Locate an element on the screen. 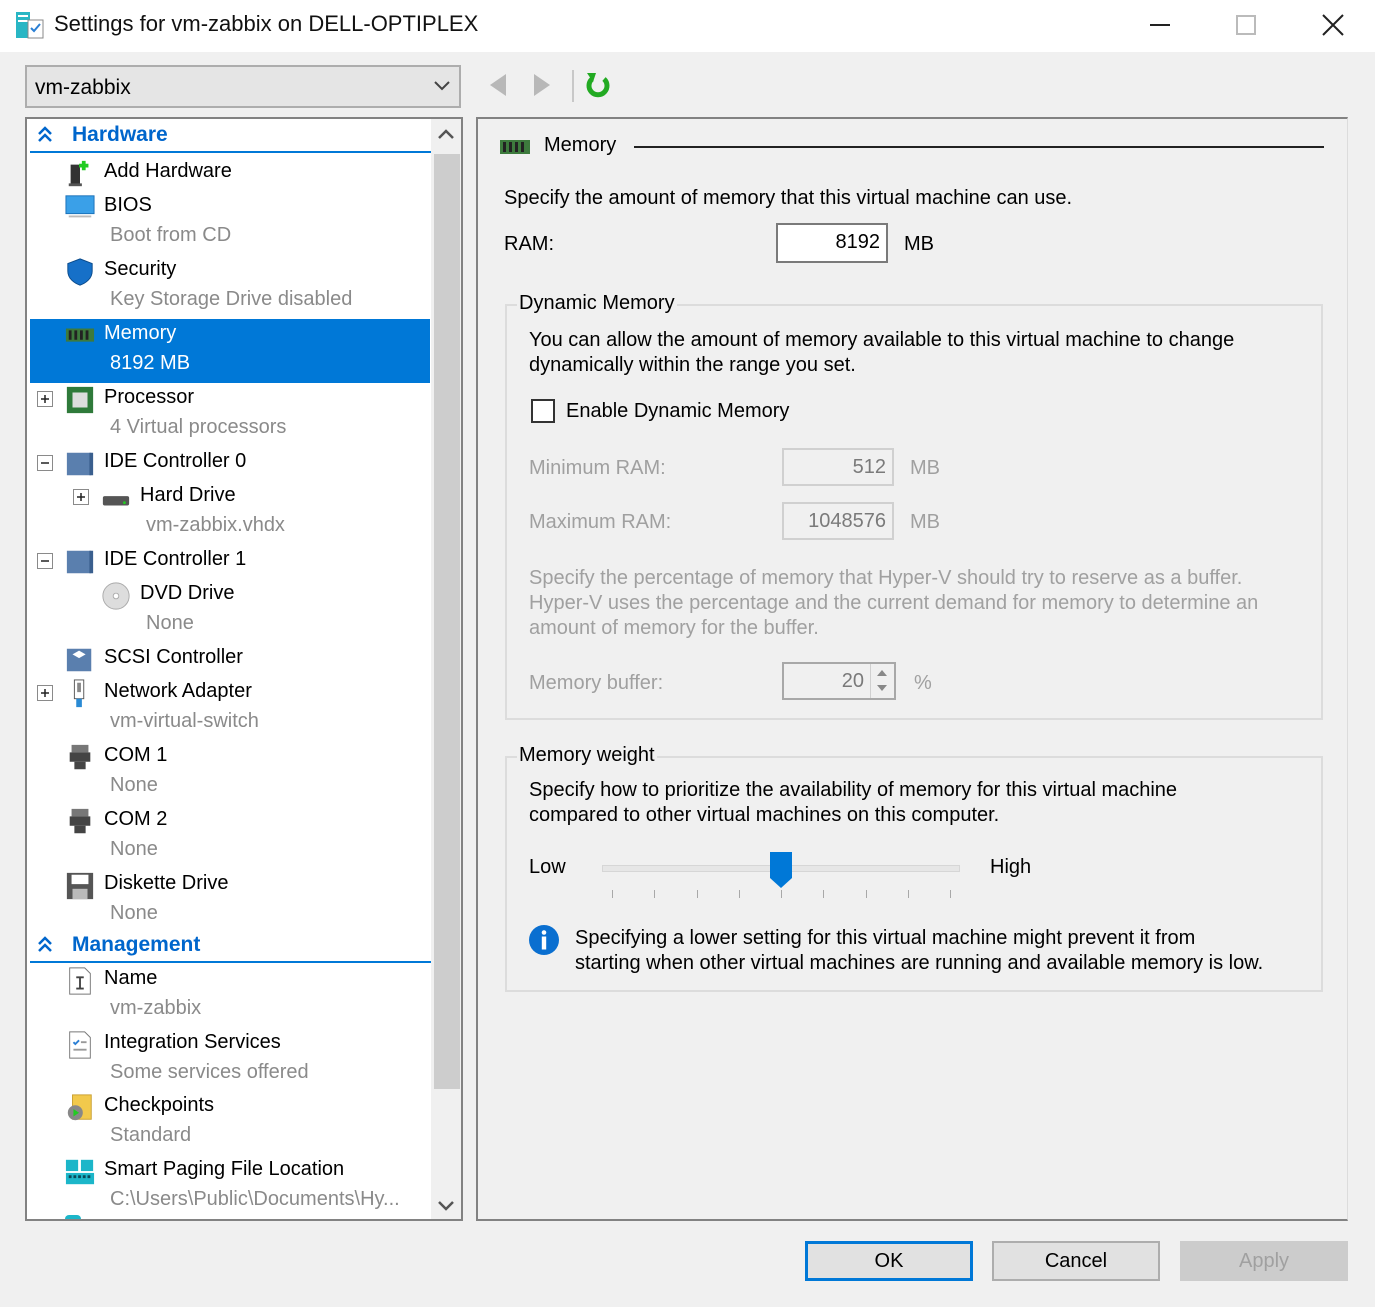  cancel-button: Cancel is located at coordinates (1076, 1261).